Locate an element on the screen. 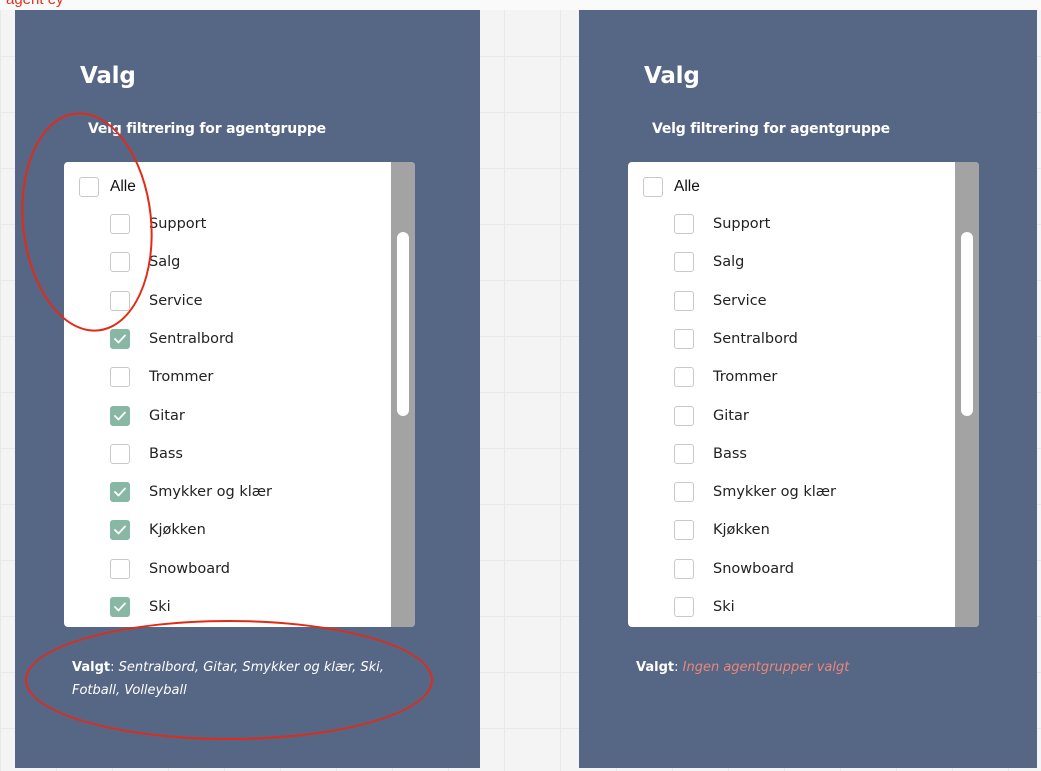 The width and height of the screenshot is (1041, 771). top-annotation-text: agent ey is located at coordinates (35, 4).